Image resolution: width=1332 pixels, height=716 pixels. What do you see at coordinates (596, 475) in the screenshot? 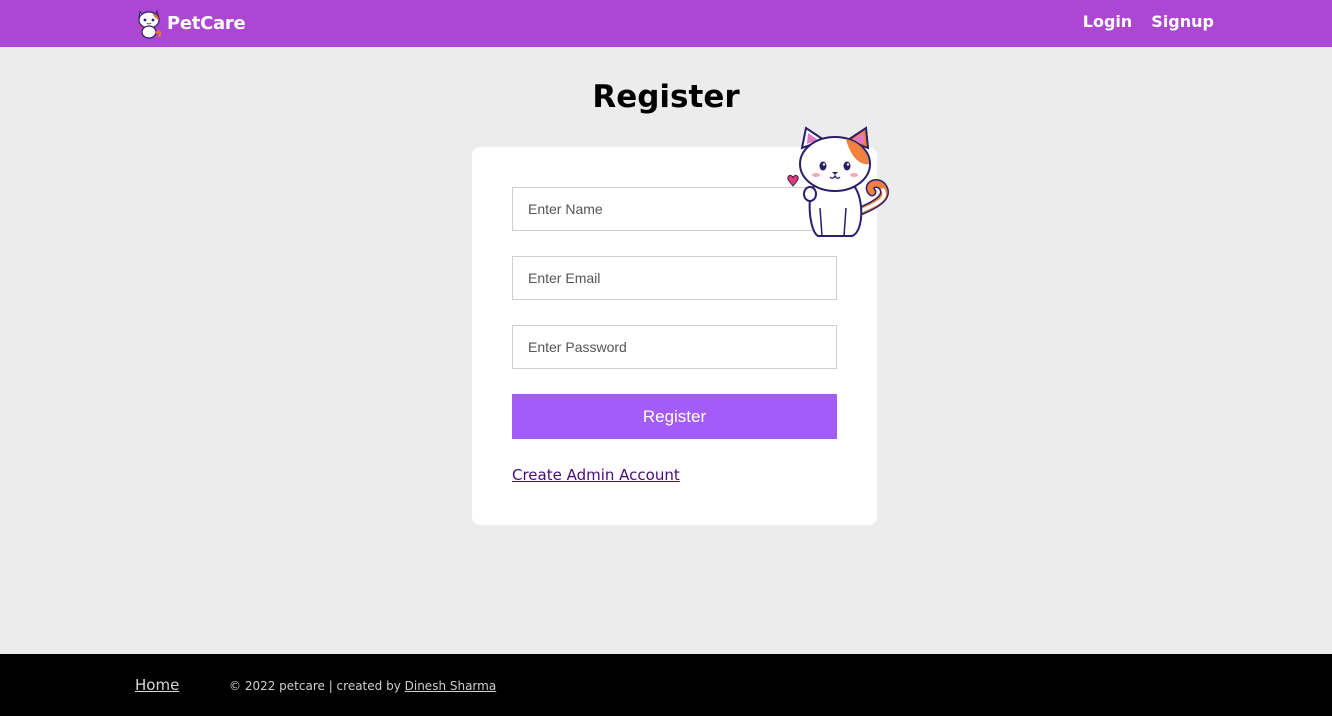
I see `create-admin-account-link: Create Admin Account` at bounding box center [596, 475].